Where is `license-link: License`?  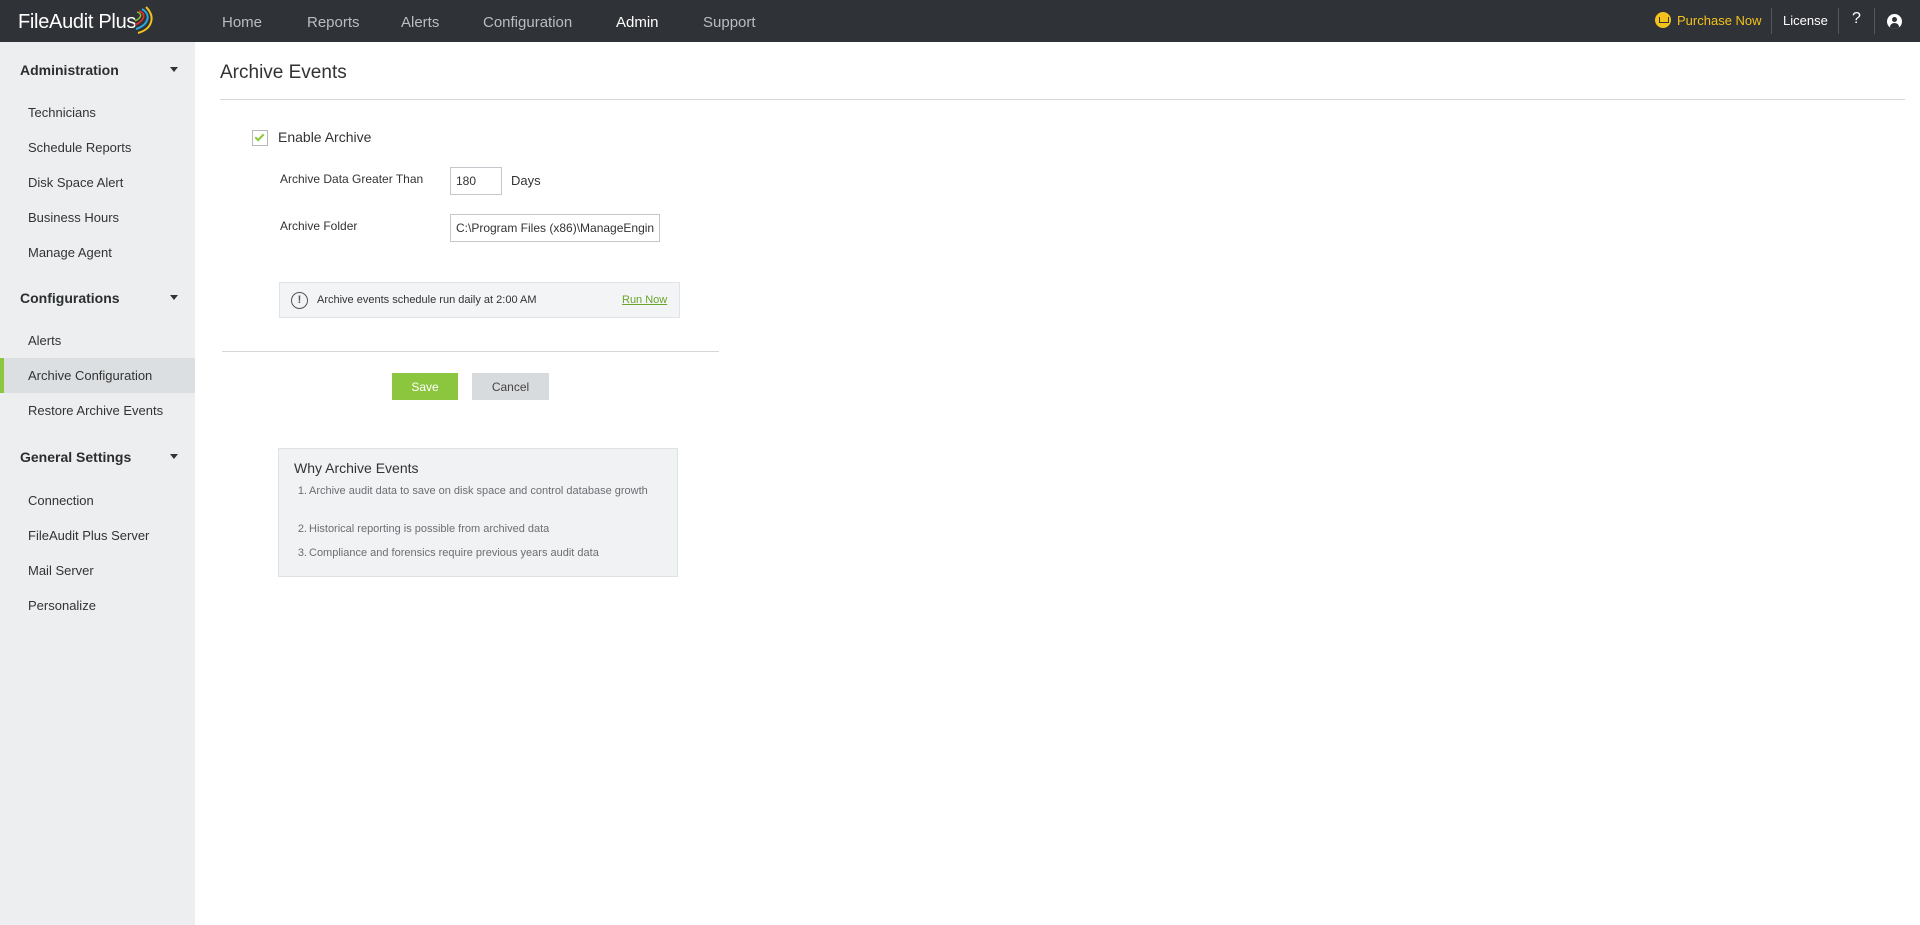
license-link: License is located at coordinates (1805, 20).